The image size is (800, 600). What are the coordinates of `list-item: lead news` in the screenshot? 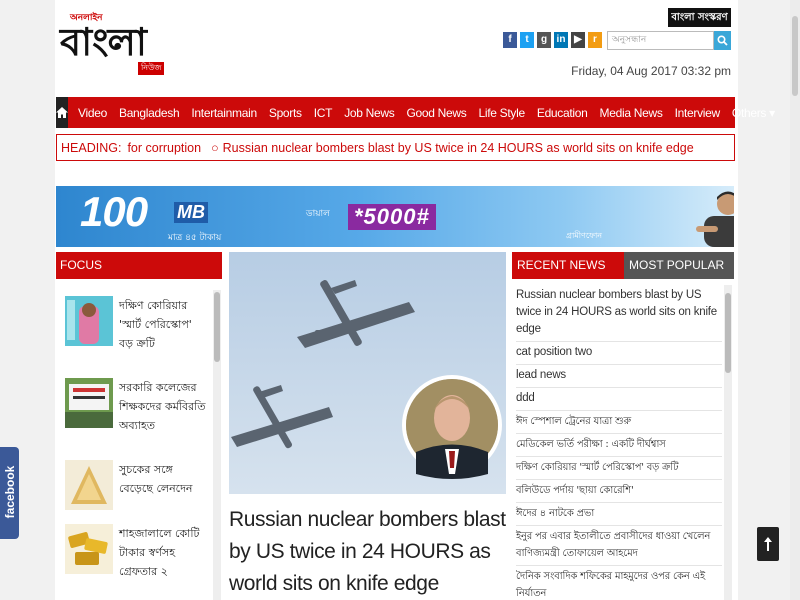 It's located at (619, 376).